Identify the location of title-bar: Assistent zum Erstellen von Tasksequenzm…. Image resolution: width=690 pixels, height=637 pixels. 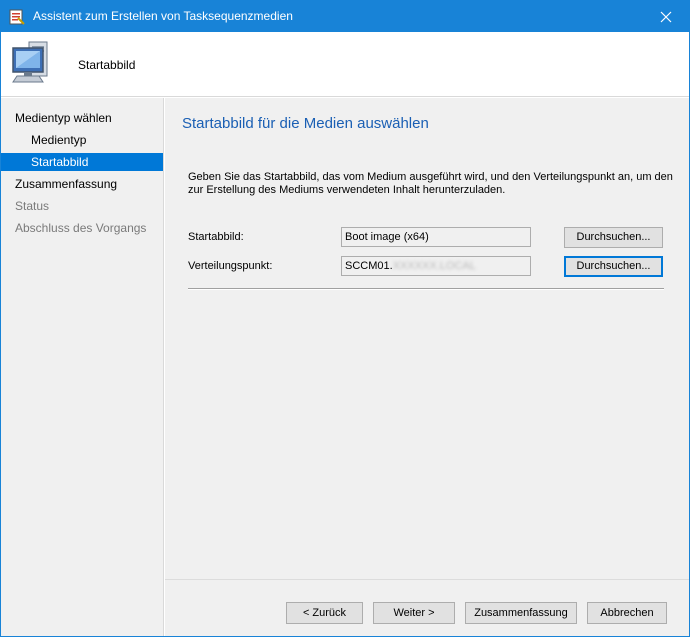
(345, 16).